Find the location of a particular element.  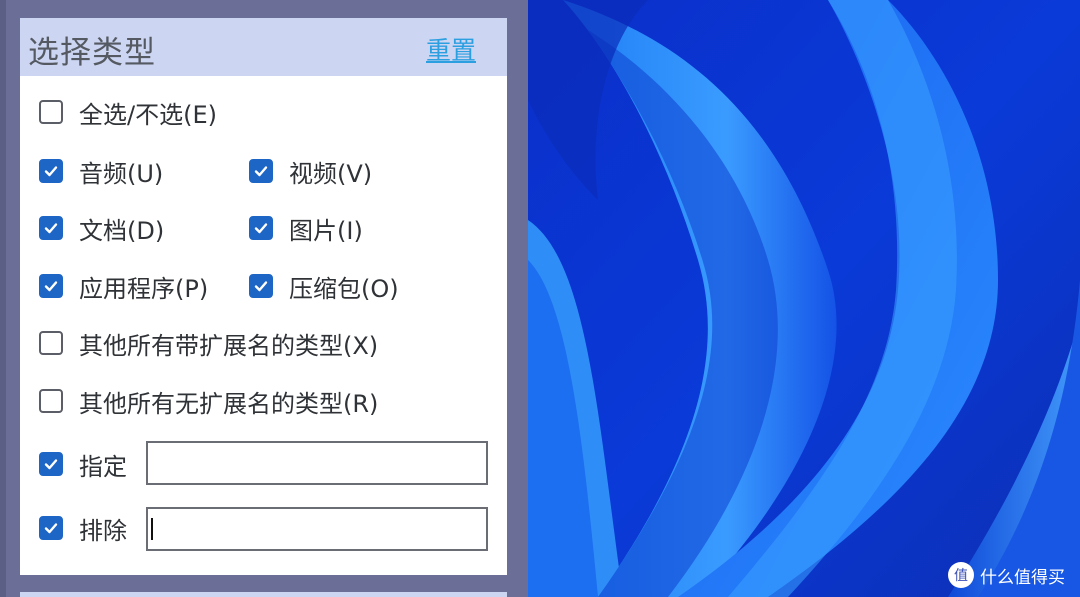

watermark: 值 什么值得买 is located at coordinates (1006, 575).